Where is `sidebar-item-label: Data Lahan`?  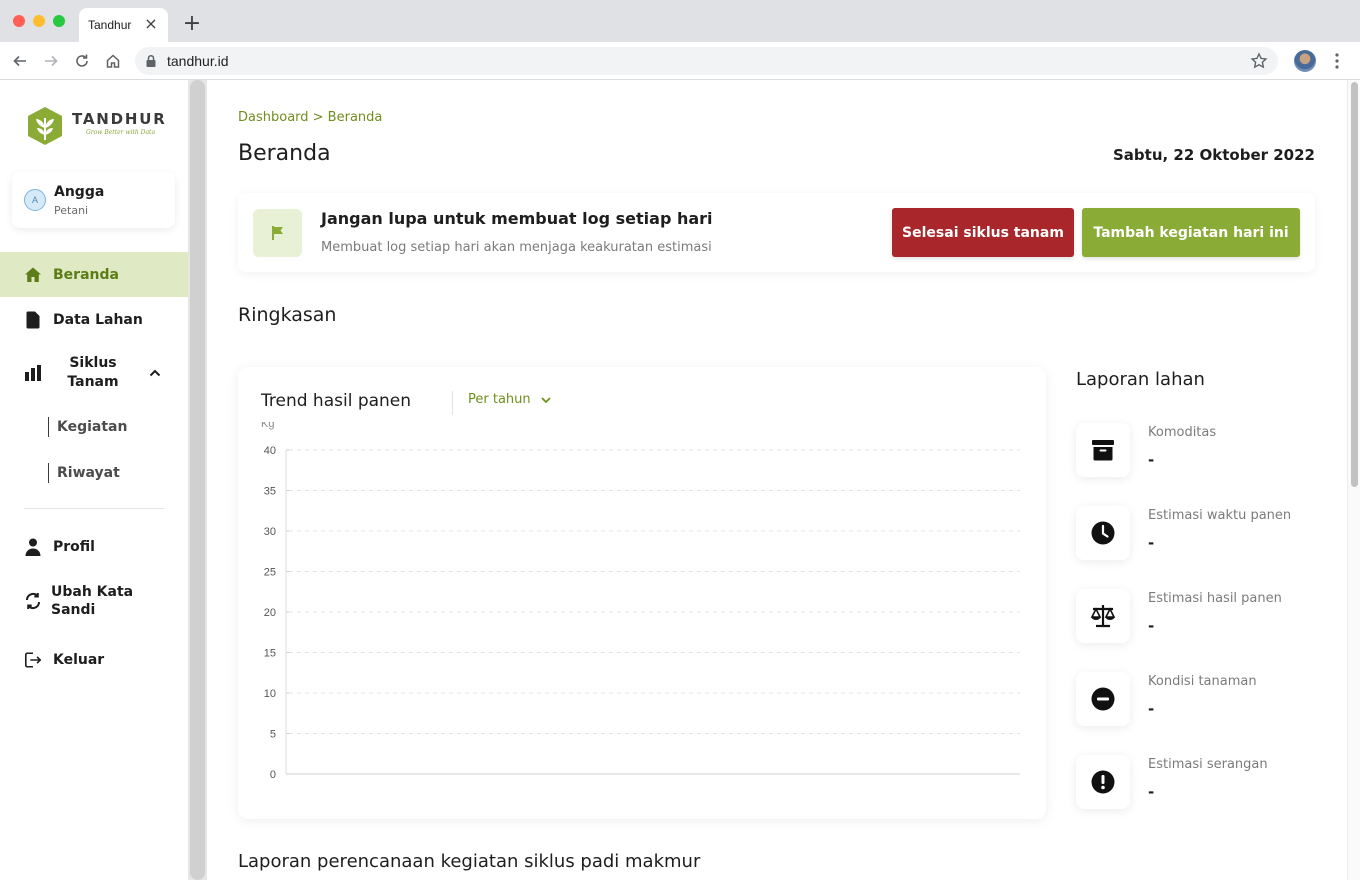 sidebar-item-label: Data Lahan is located at coordinates (98, 319).